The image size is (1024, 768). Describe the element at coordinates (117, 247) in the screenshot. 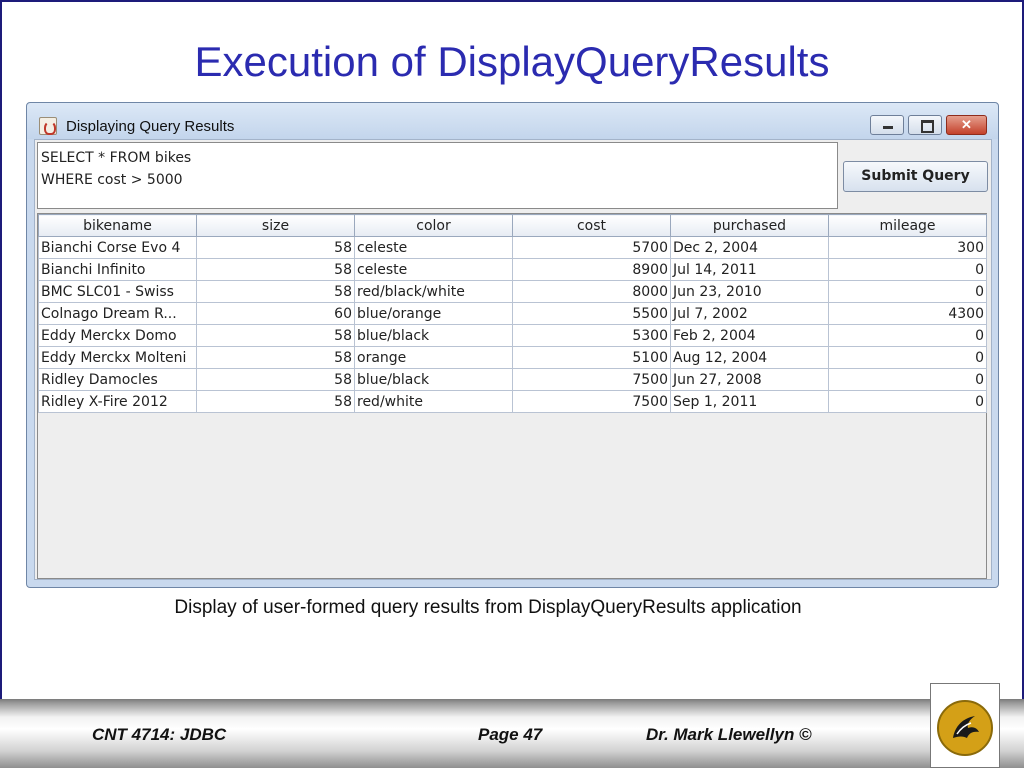

I see `cell-bikename: Bianchi Corse Evo 4` at that location.